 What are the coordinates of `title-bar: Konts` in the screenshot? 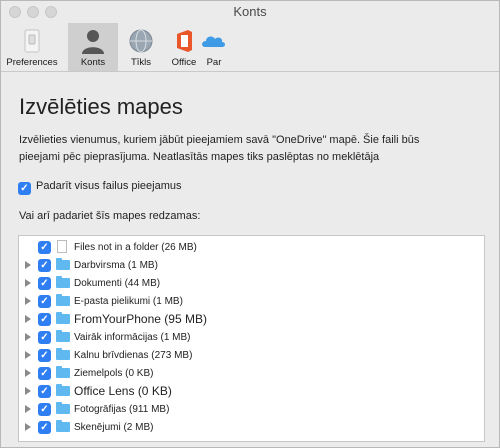 It's located at (250, 12).